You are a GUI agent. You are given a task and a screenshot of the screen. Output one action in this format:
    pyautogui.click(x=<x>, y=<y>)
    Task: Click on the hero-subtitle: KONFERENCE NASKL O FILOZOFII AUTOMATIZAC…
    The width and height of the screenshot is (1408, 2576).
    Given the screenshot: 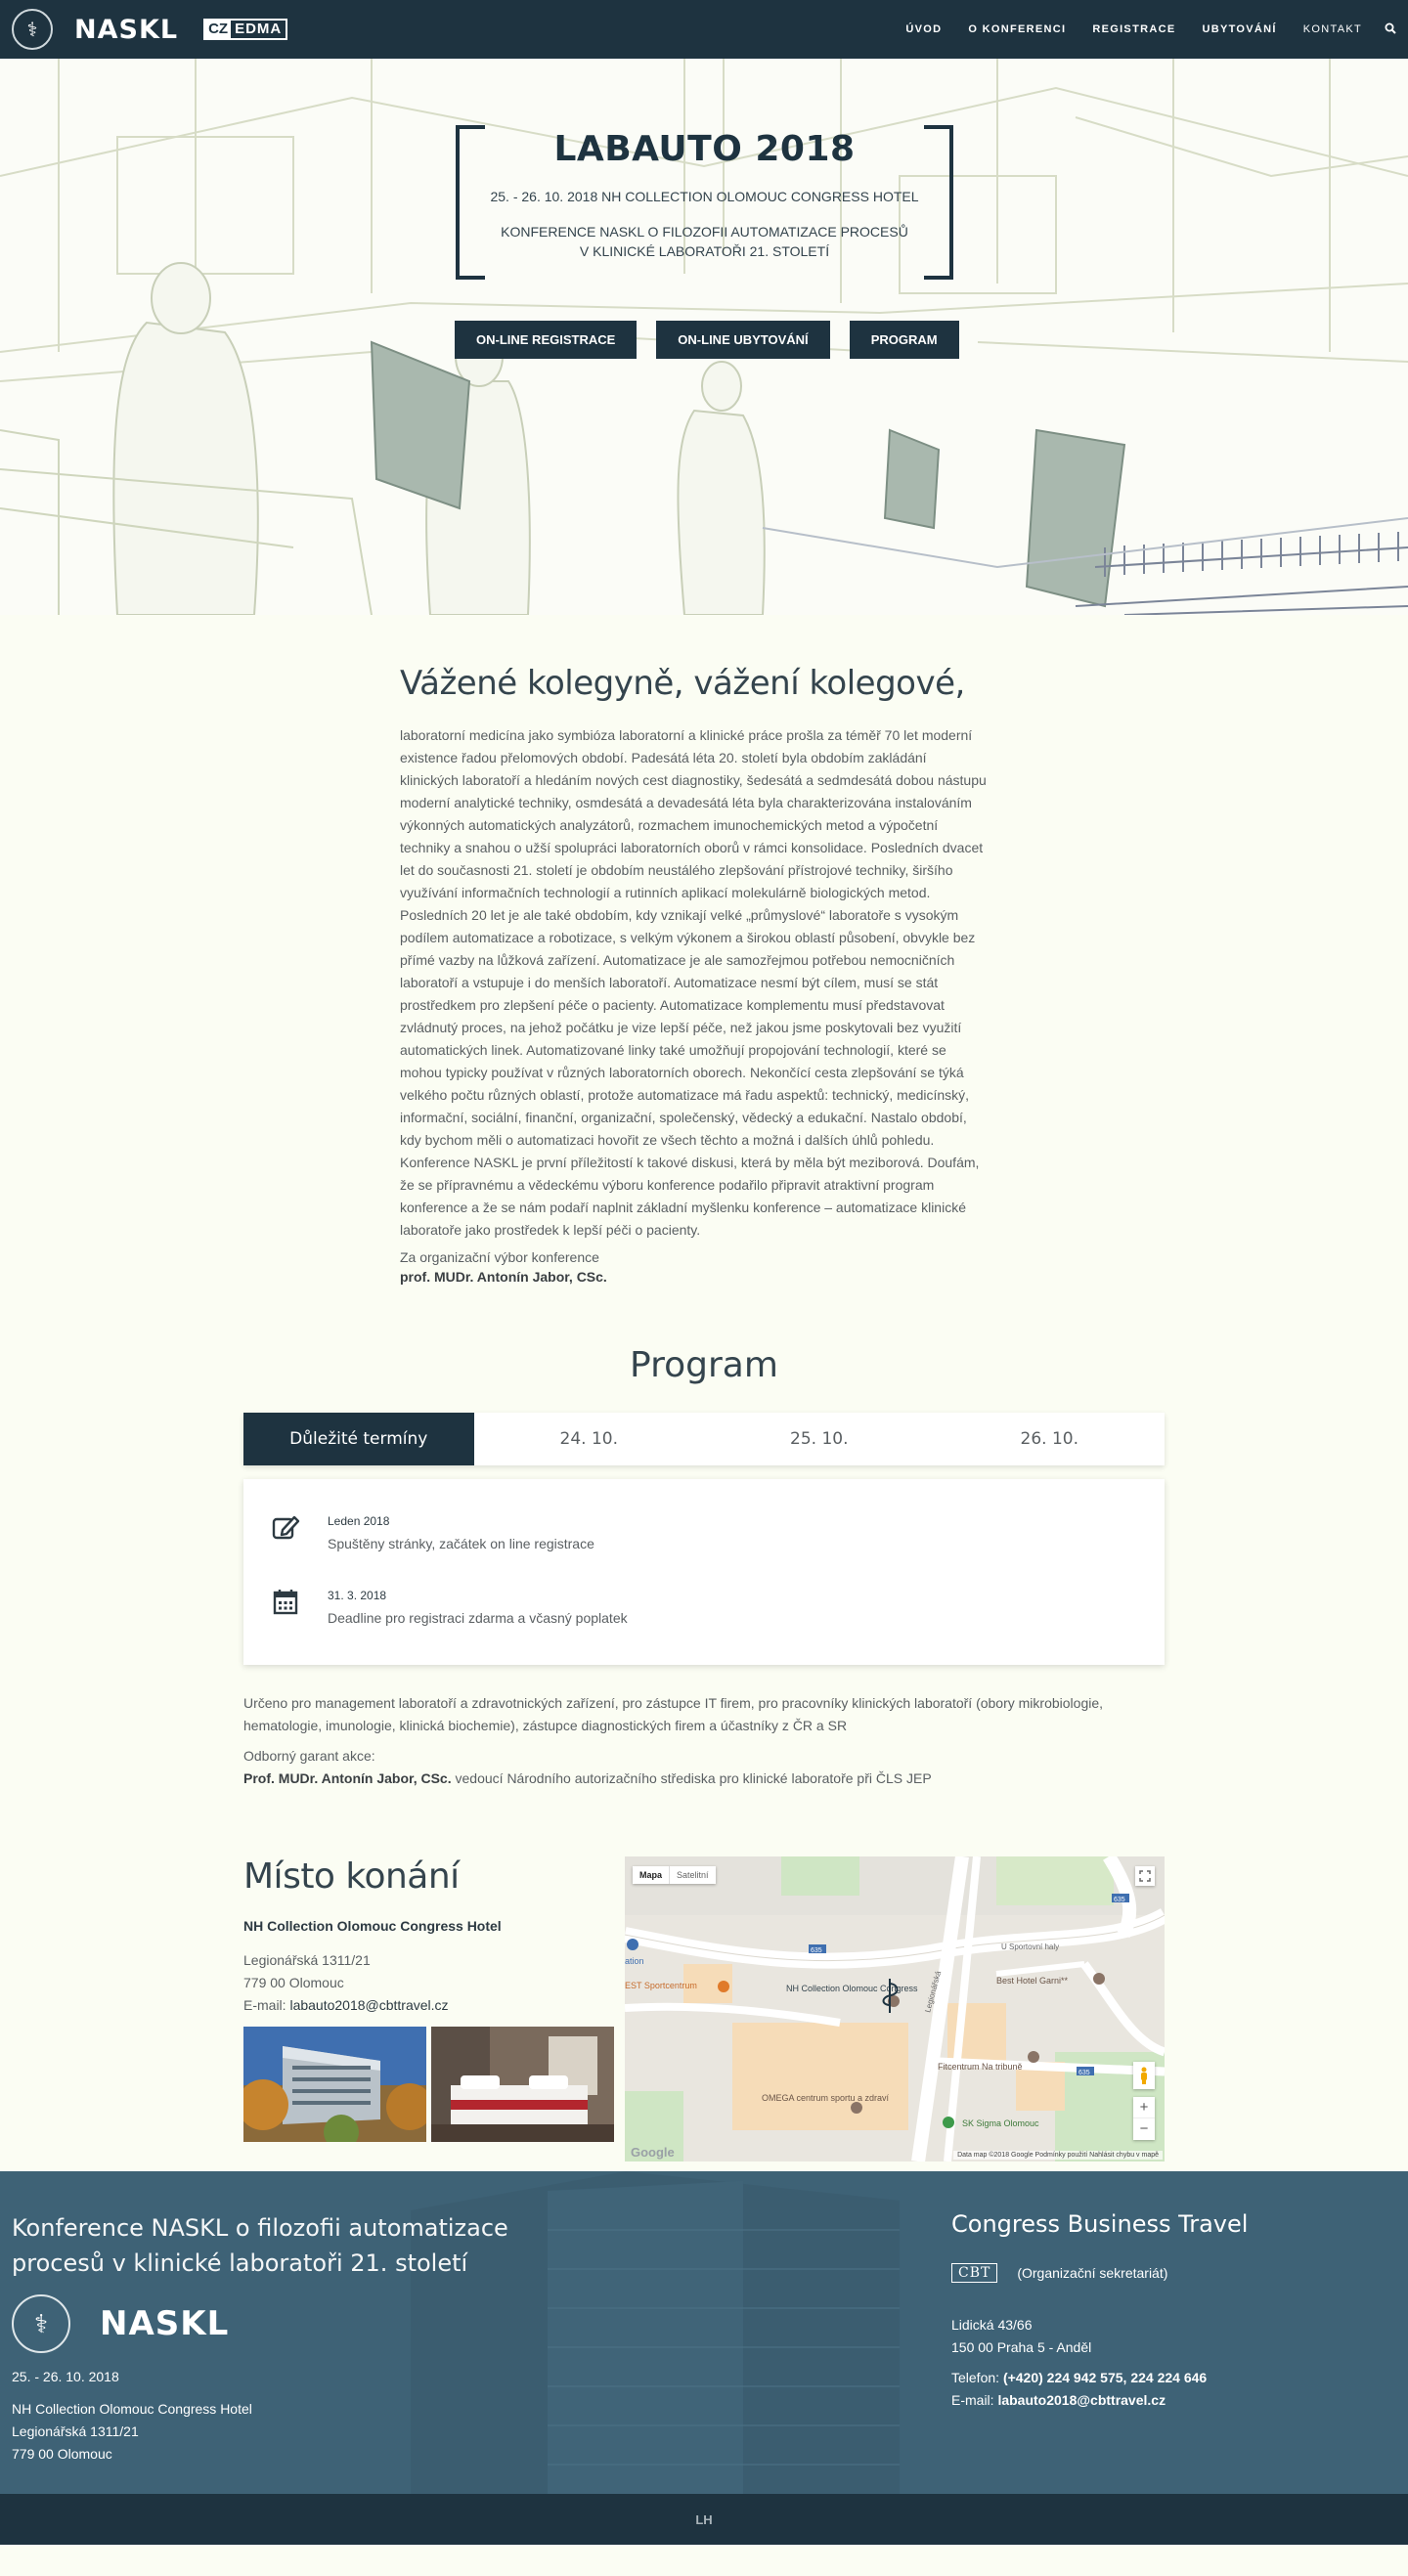 What is the action you would take?
    pyautogui.click(x=704, y=241)
    